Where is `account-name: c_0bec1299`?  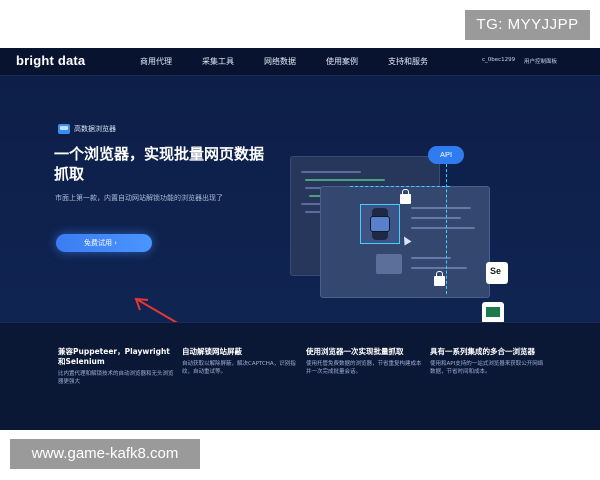 account-name: c_0bec1299 is located at coordinates (498, 60).